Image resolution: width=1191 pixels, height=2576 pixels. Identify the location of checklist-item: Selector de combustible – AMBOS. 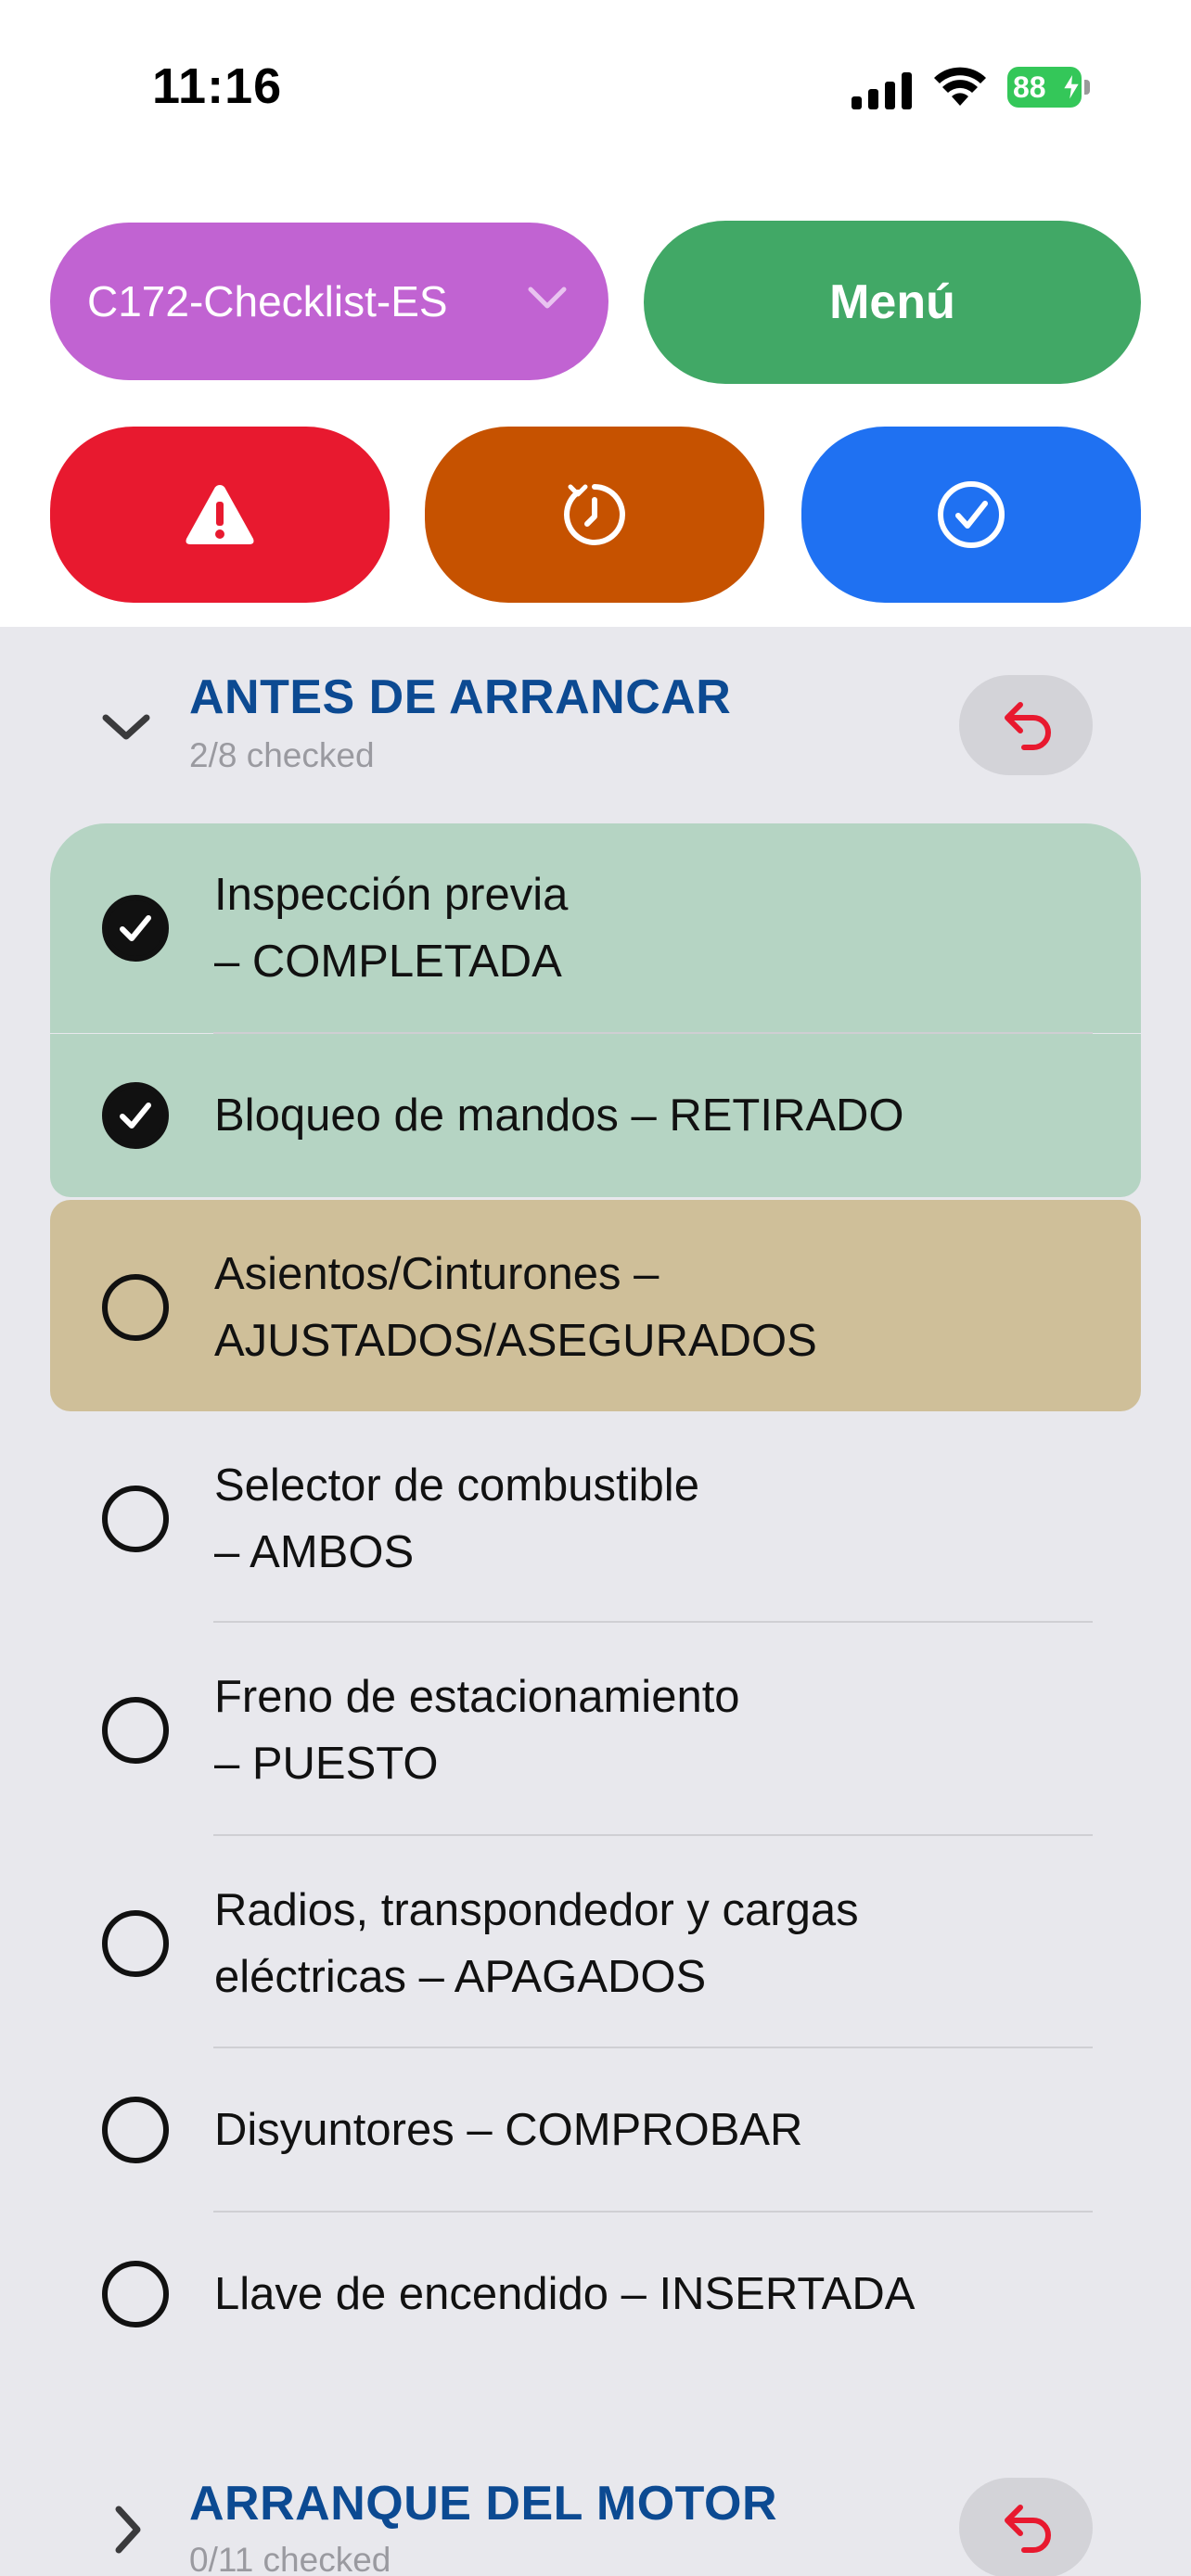
(595, 1517).